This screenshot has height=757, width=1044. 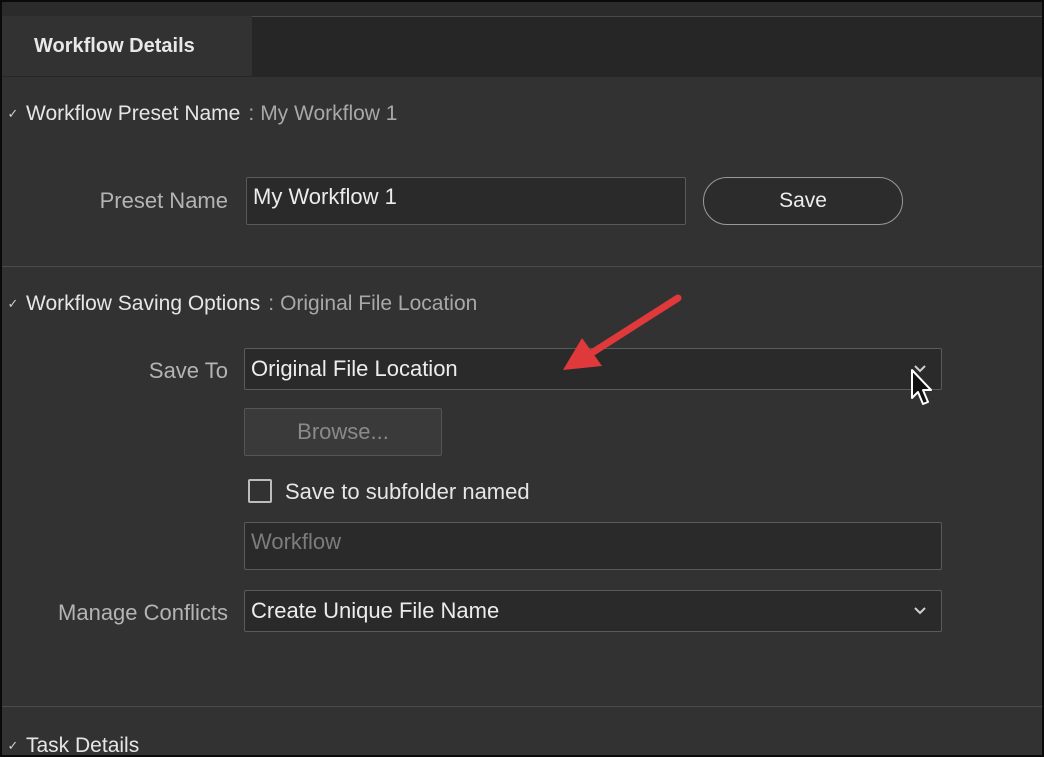 I want to click on save-to-select: Original File Location, so click(x=593, y=369).